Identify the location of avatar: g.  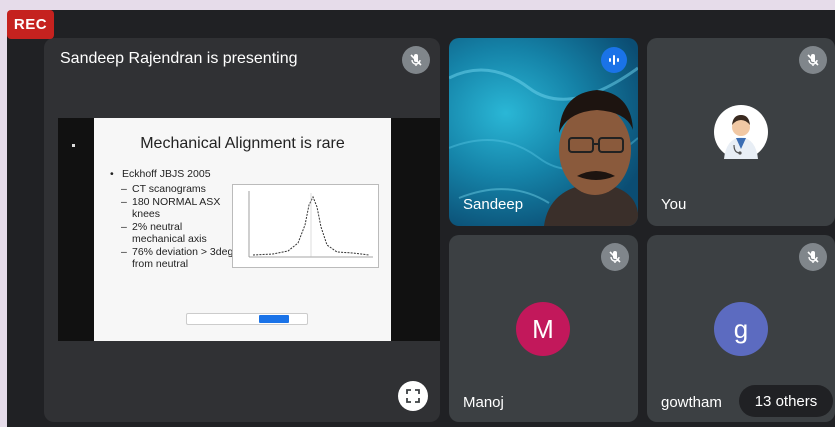
(741, 329).